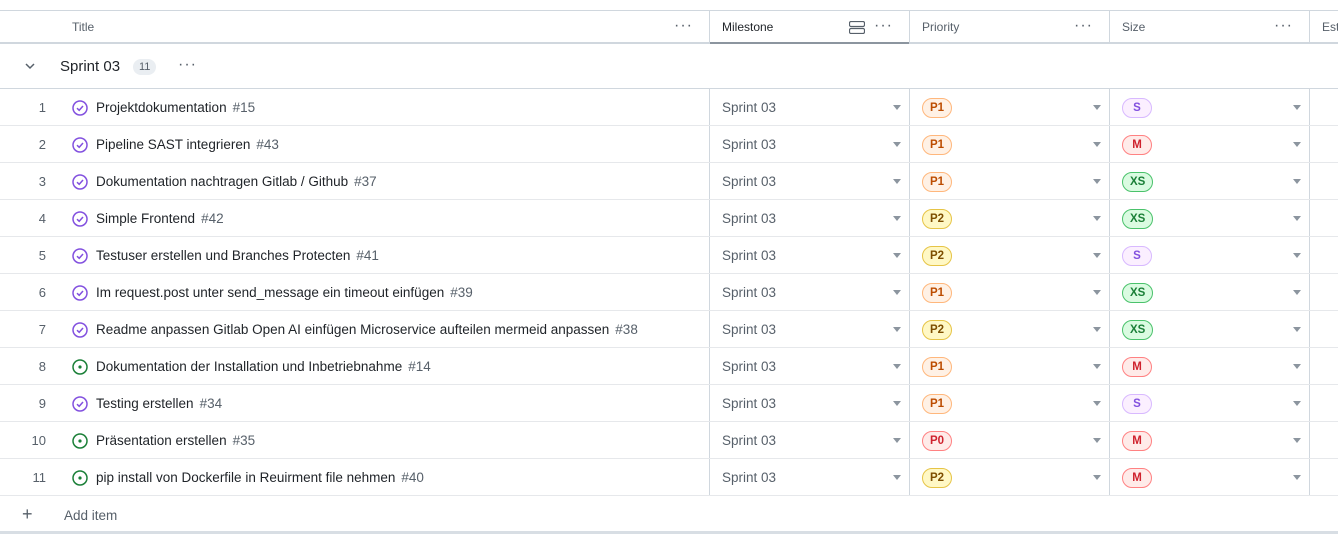 The image size is (1338, 538). Describe the element at coordinates (145, 403) in the screenshot. I see `issue-title-link: Testing erstellen` at that location.